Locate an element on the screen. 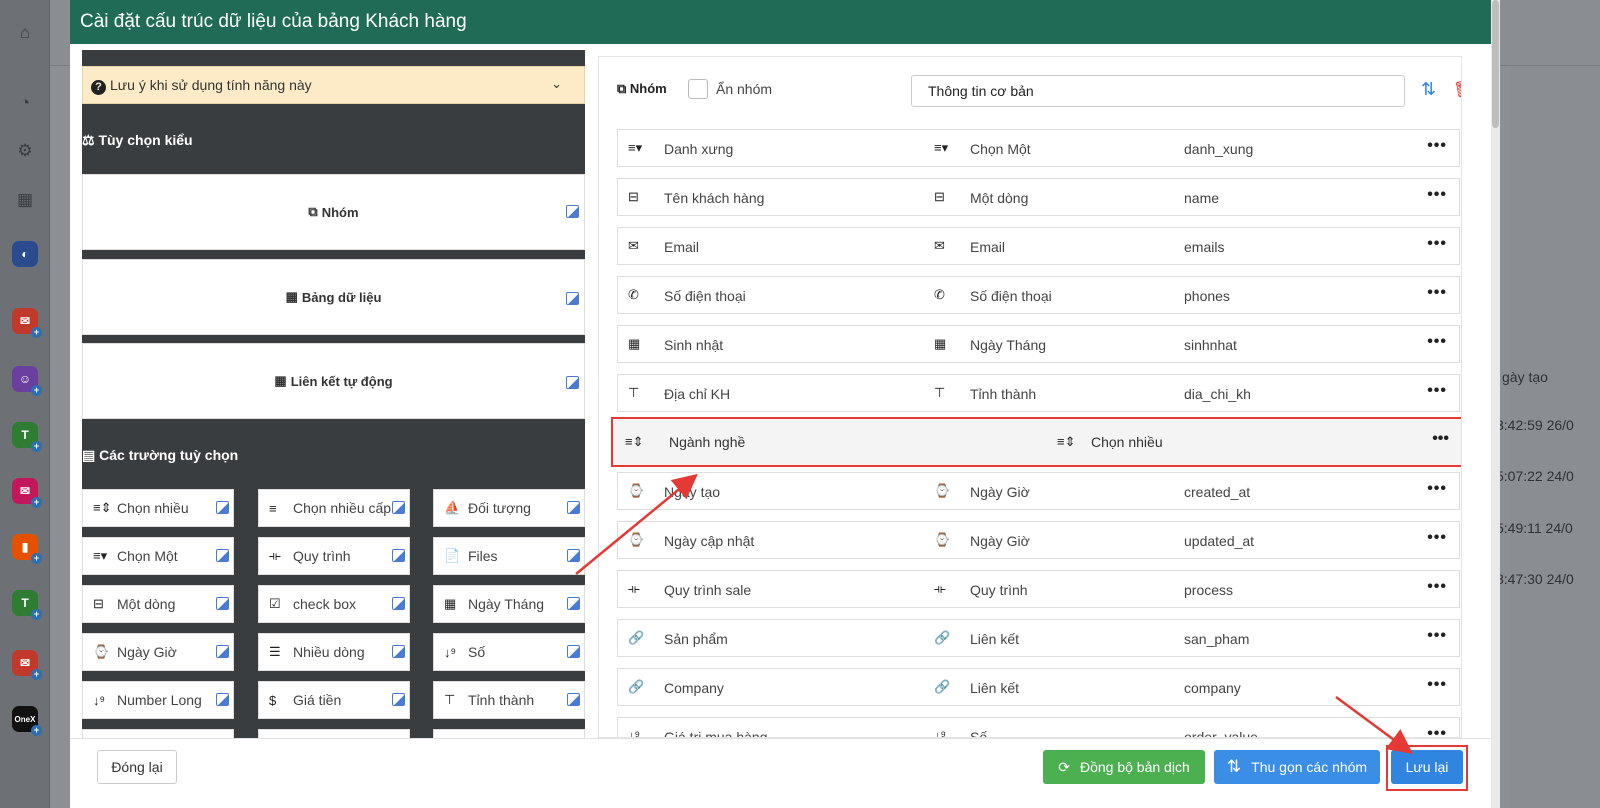 Image resolution: width=1600 pixels, height=808 pixels. field-type-button: ⛵ Đối tượng is located at coordinates (509, 508).